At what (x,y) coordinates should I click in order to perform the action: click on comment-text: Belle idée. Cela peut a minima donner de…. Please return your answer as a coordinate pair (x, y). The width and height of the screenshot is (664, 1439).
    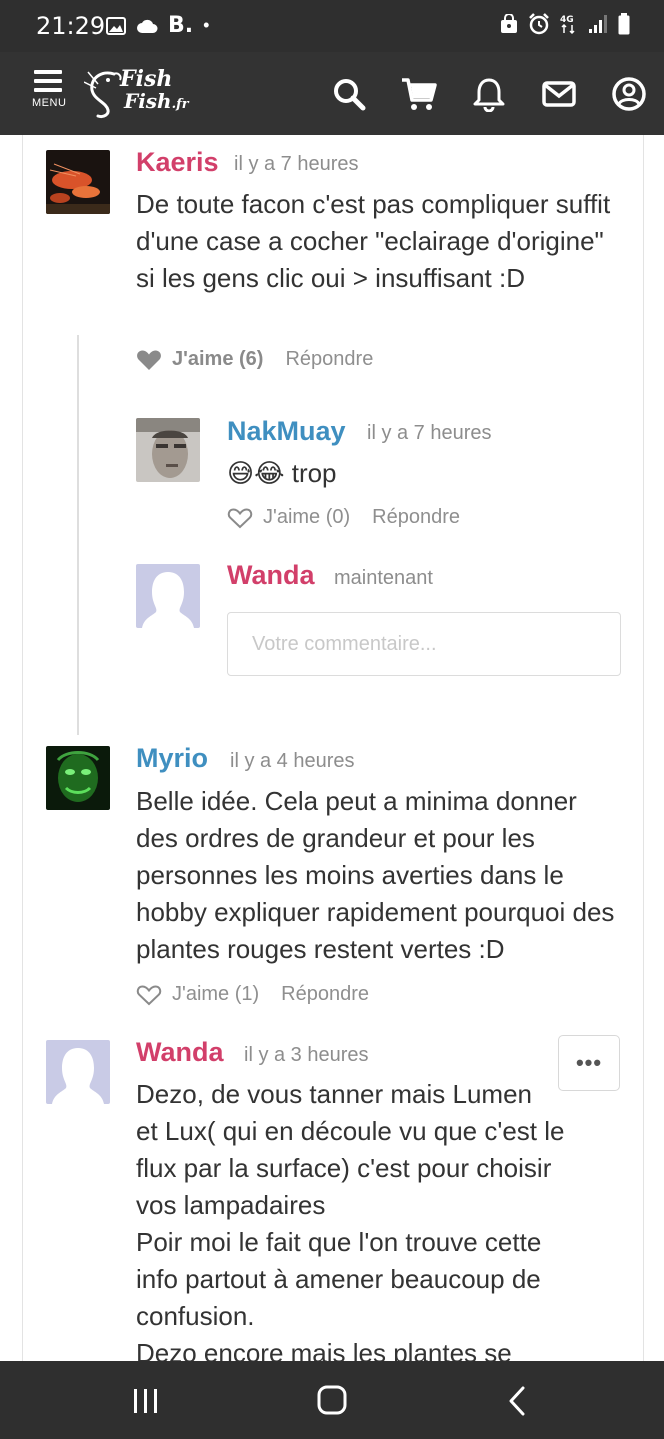
    Looking at the image, I should click on (375, 875).